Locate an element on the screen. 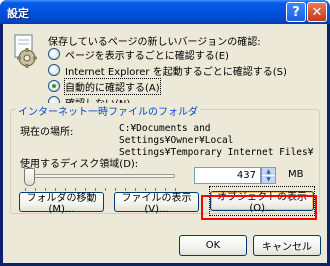  spin-down-icon: ▼ is located at coordinates (268, 179).